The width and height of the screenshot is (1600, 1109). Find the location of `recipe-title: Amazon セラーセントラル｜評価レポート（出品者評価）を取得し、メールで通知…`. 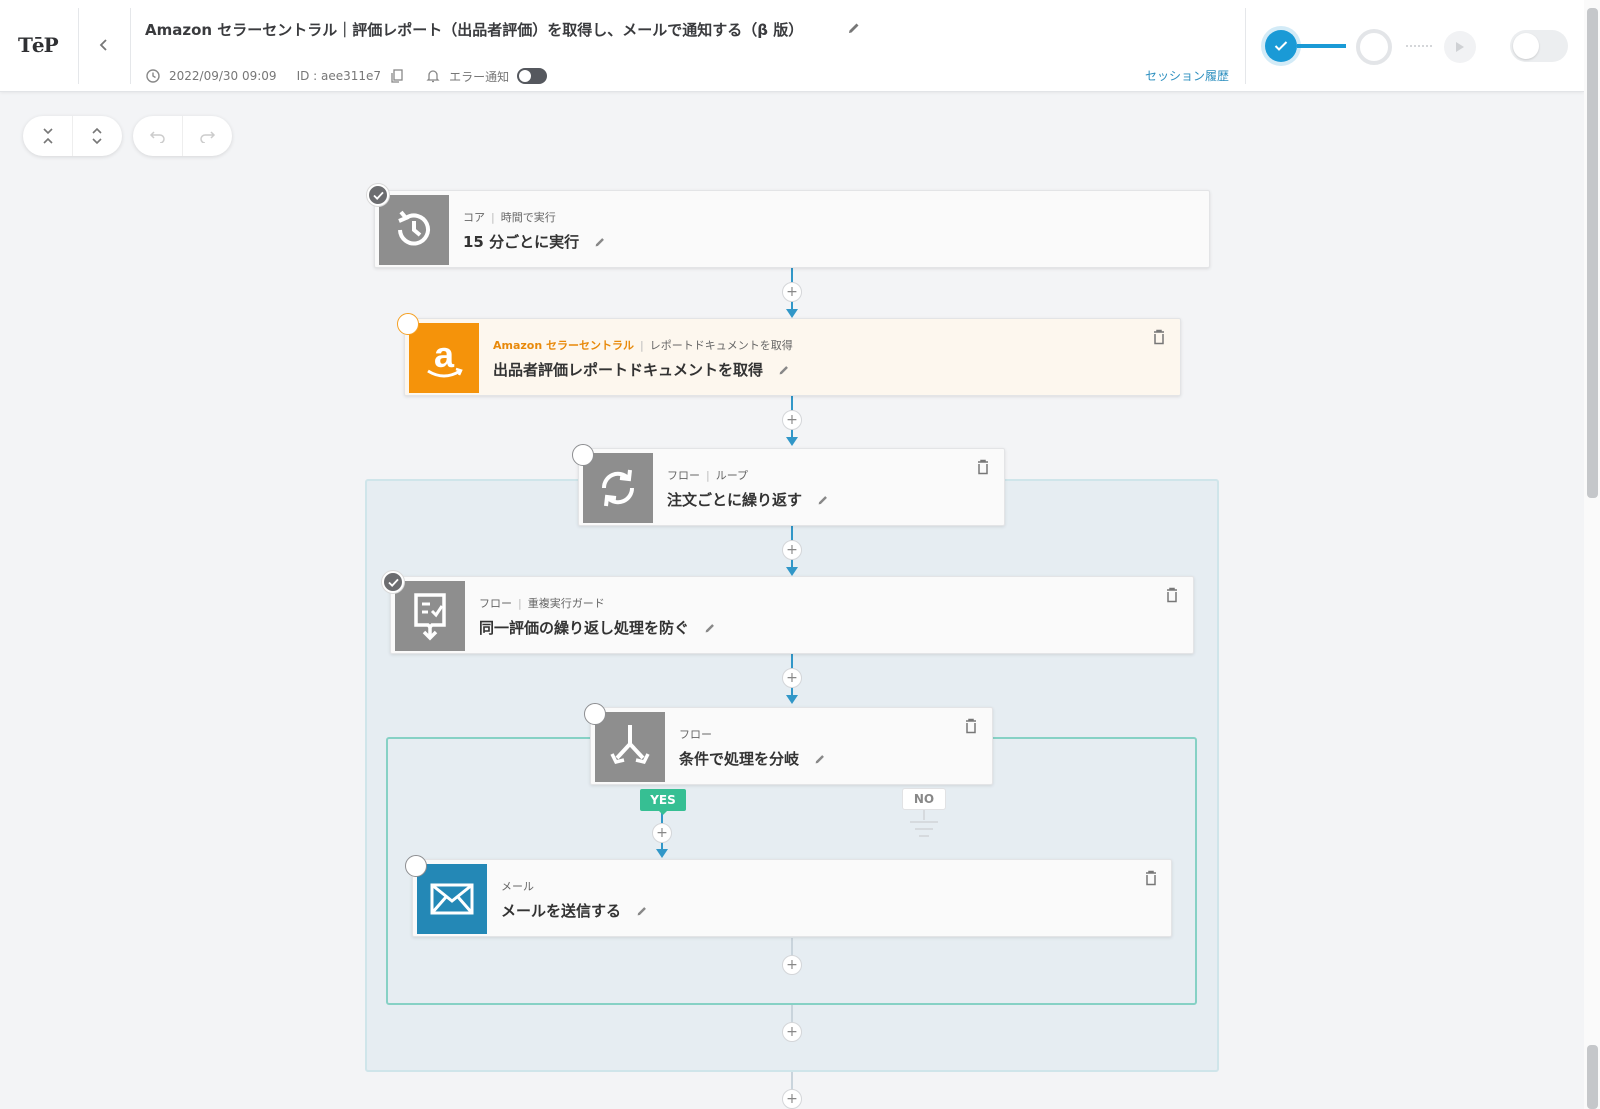

recipe-title: Amazon セラーセントラル｜評価レポート（出品者評価）を取得し、メールで通知… is located at coordinates (474, 30).